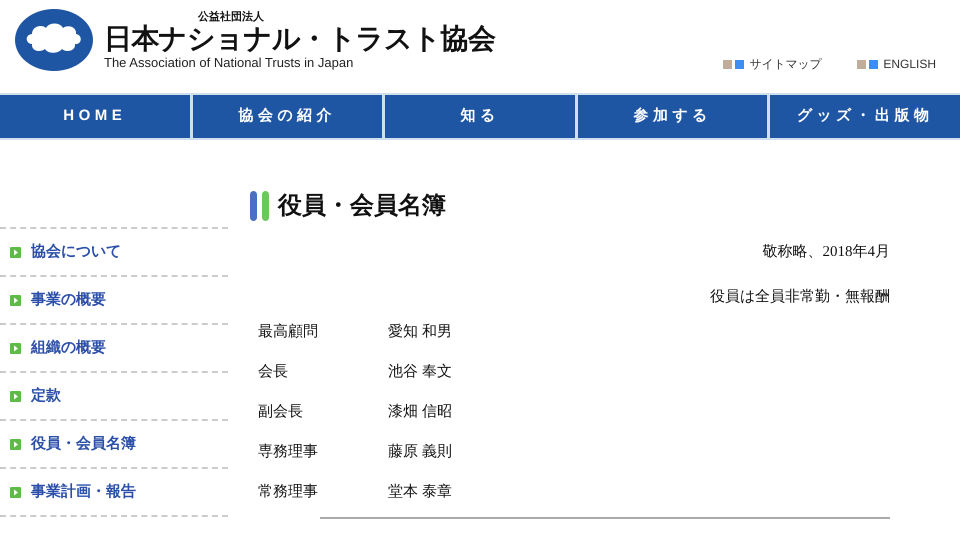  What do you see at coordinates (362, 206) in the screenshot?
I see `page-title: 役員・会員名簿` at bounding box center [362, 206].